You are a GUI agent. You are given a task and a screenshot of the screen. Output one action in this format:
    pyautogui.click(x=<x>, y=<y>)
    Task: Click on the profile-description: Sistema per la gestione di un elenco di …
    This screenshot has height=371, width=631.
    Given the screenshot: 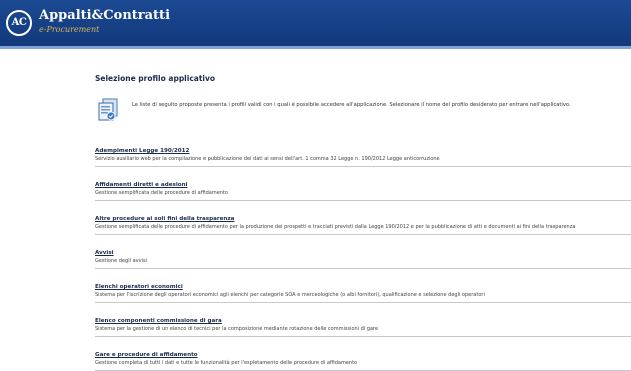 What is the action you would take?
    pyautogui.click(x=237, y=329)
    